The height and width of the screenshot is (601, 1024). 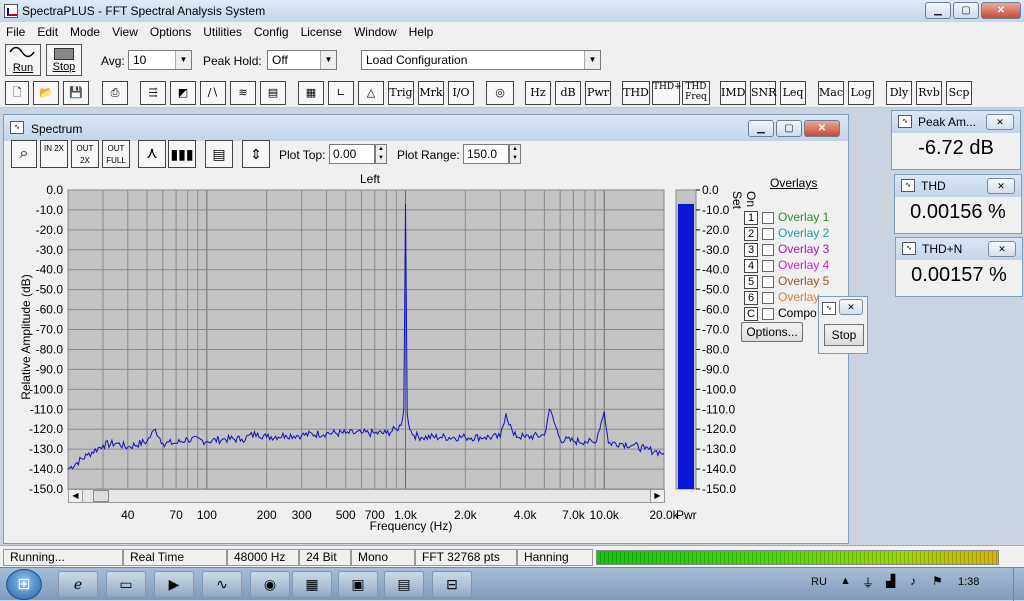 What do you see at coordinates (937, 581) in the screenshot?
I see `flag-icon: ⚑` at bounding box center [937, 581].